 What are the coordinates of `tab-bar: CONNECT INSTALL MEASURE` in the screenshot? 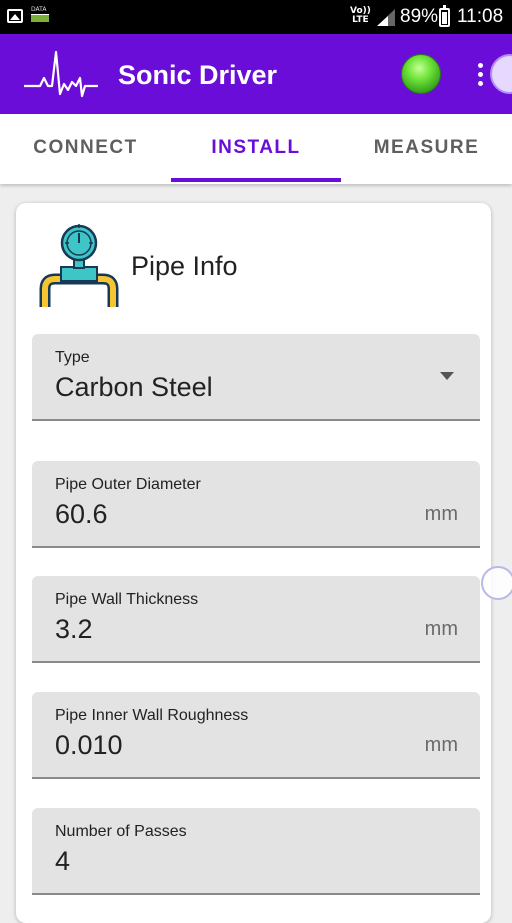 It's located at (256, 149).